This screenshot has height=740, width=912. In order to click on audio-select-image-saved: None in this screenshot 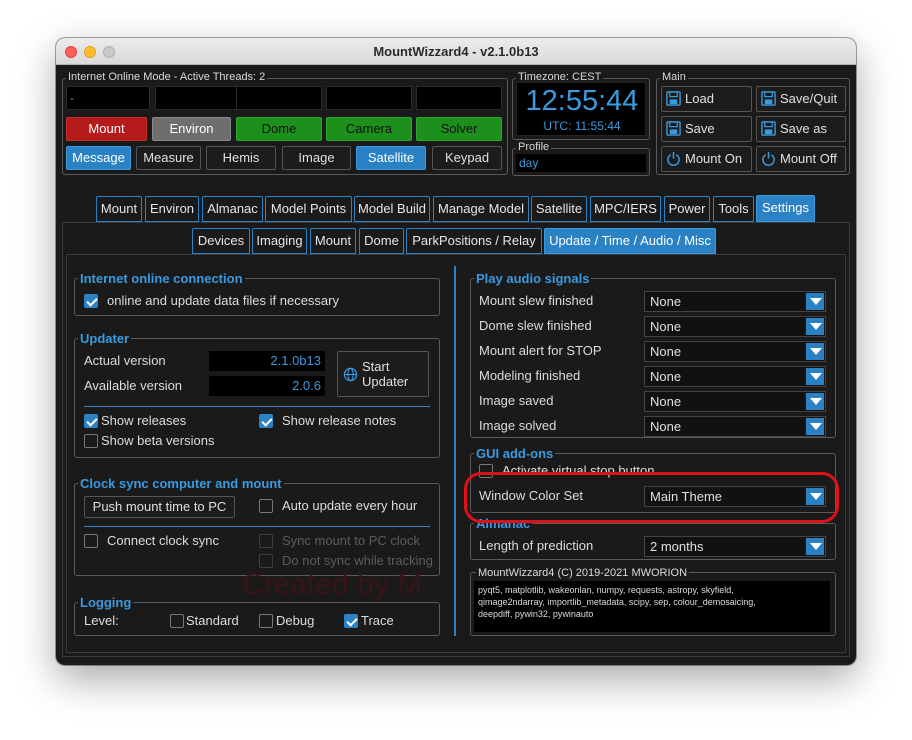, I will do `click(735, 401)`.